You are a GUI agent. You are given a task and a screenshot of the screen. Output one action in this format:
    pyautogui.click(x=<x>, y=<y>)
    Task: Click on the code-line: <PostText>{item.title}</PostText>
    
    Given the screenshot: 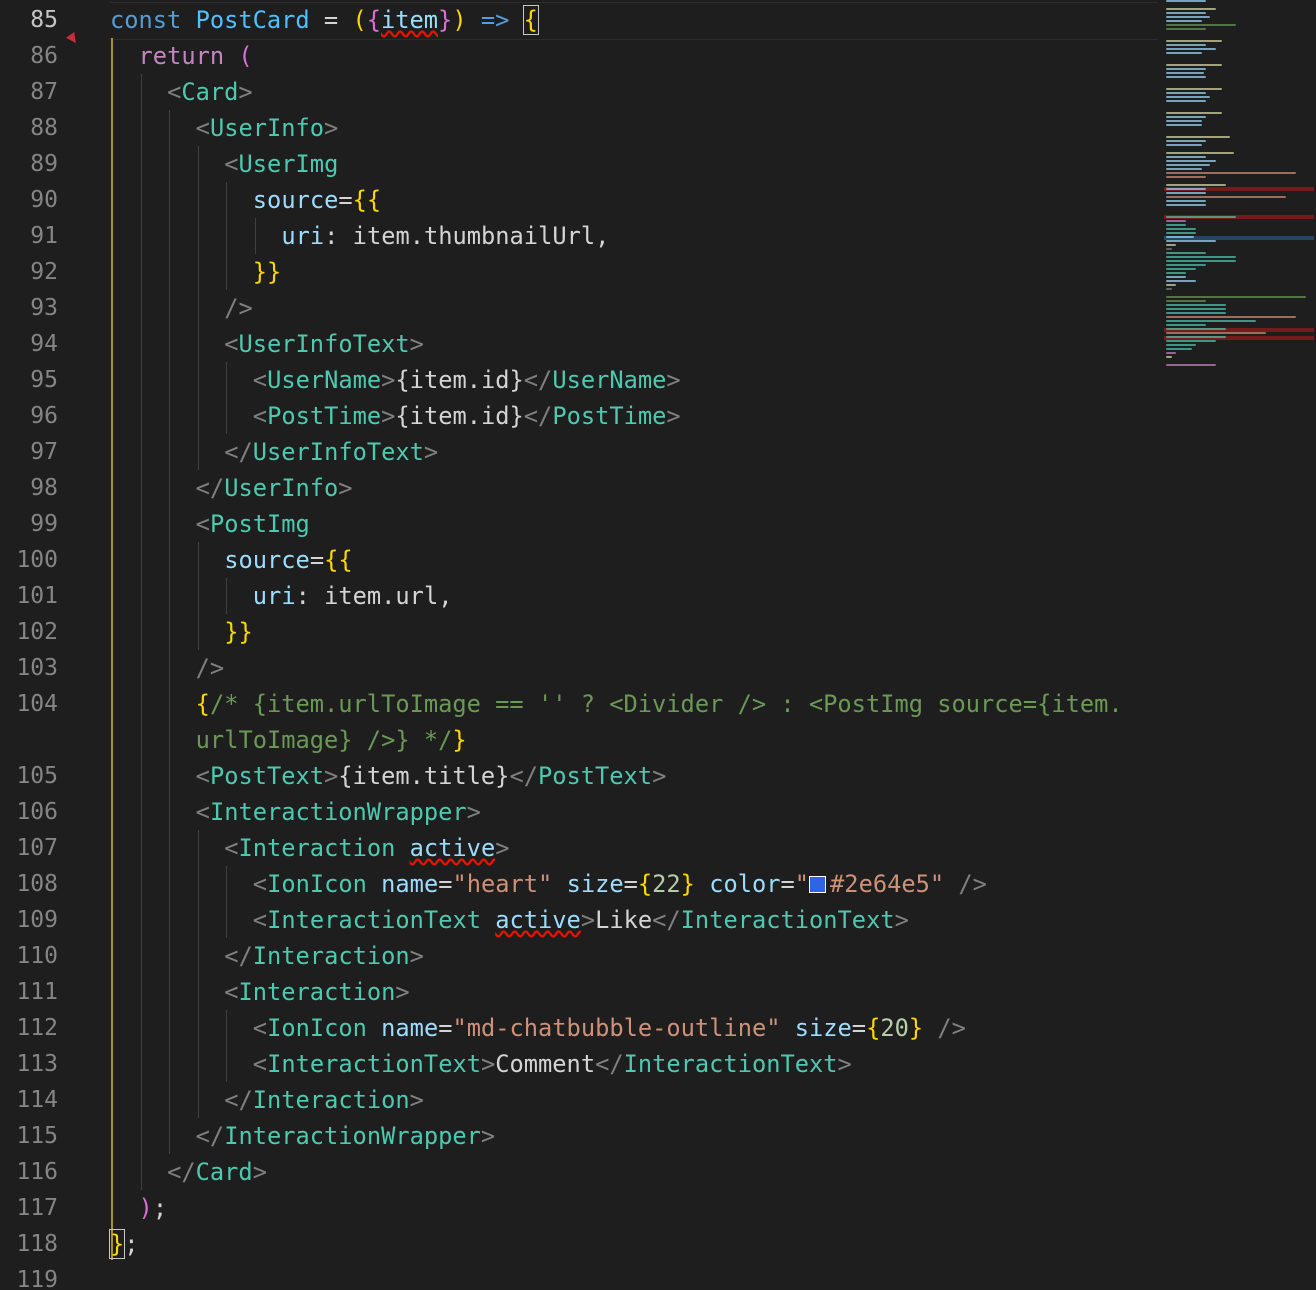 What is the action you would take?
    pyautogui.click(x=431, y=776)
    